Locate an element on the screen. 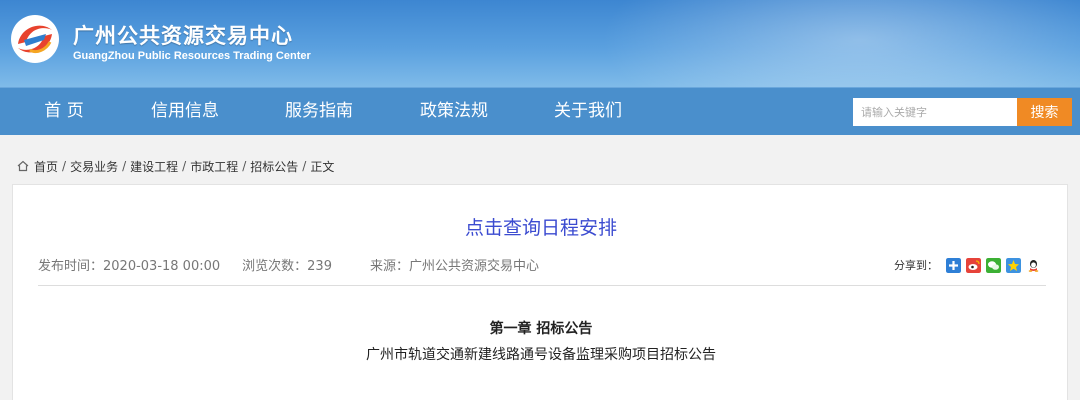 The height and width of the screenshot is (400, 1080). breadcrumb-tender-notice: 招标公告 is located at coordinates (274, 166).